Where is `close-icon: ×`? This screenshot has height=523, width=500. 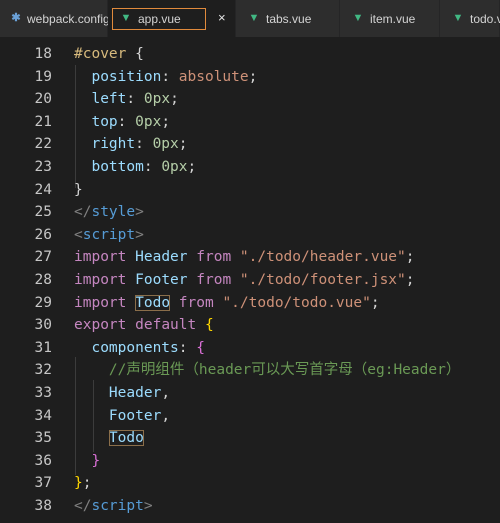
close-icon: × is located at coordinates (222, 18).